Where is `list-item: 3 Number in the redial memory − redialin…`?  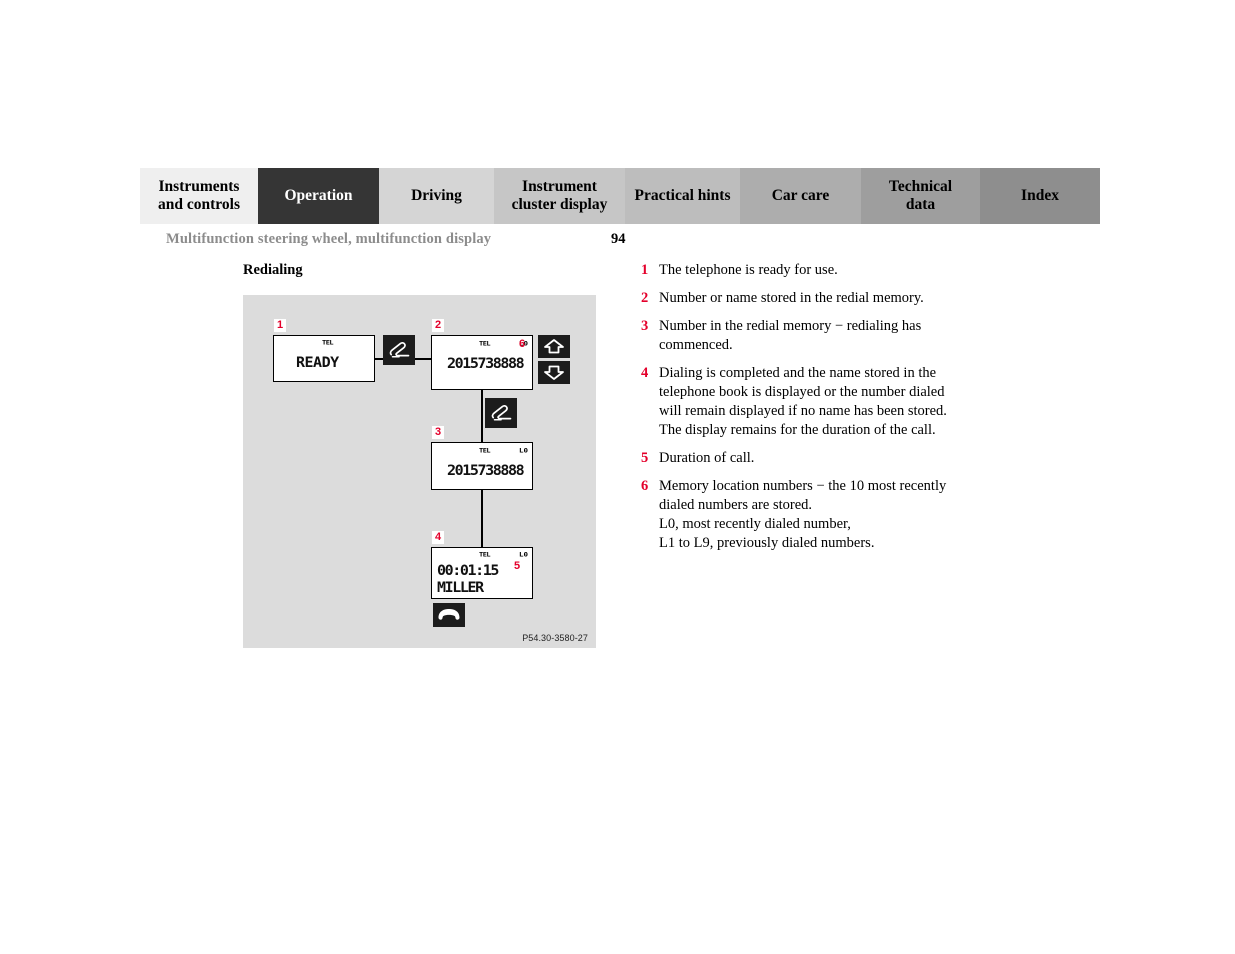 list-item: 3 Number in the redial memory − redialin… is located at coordinates (813, 336).